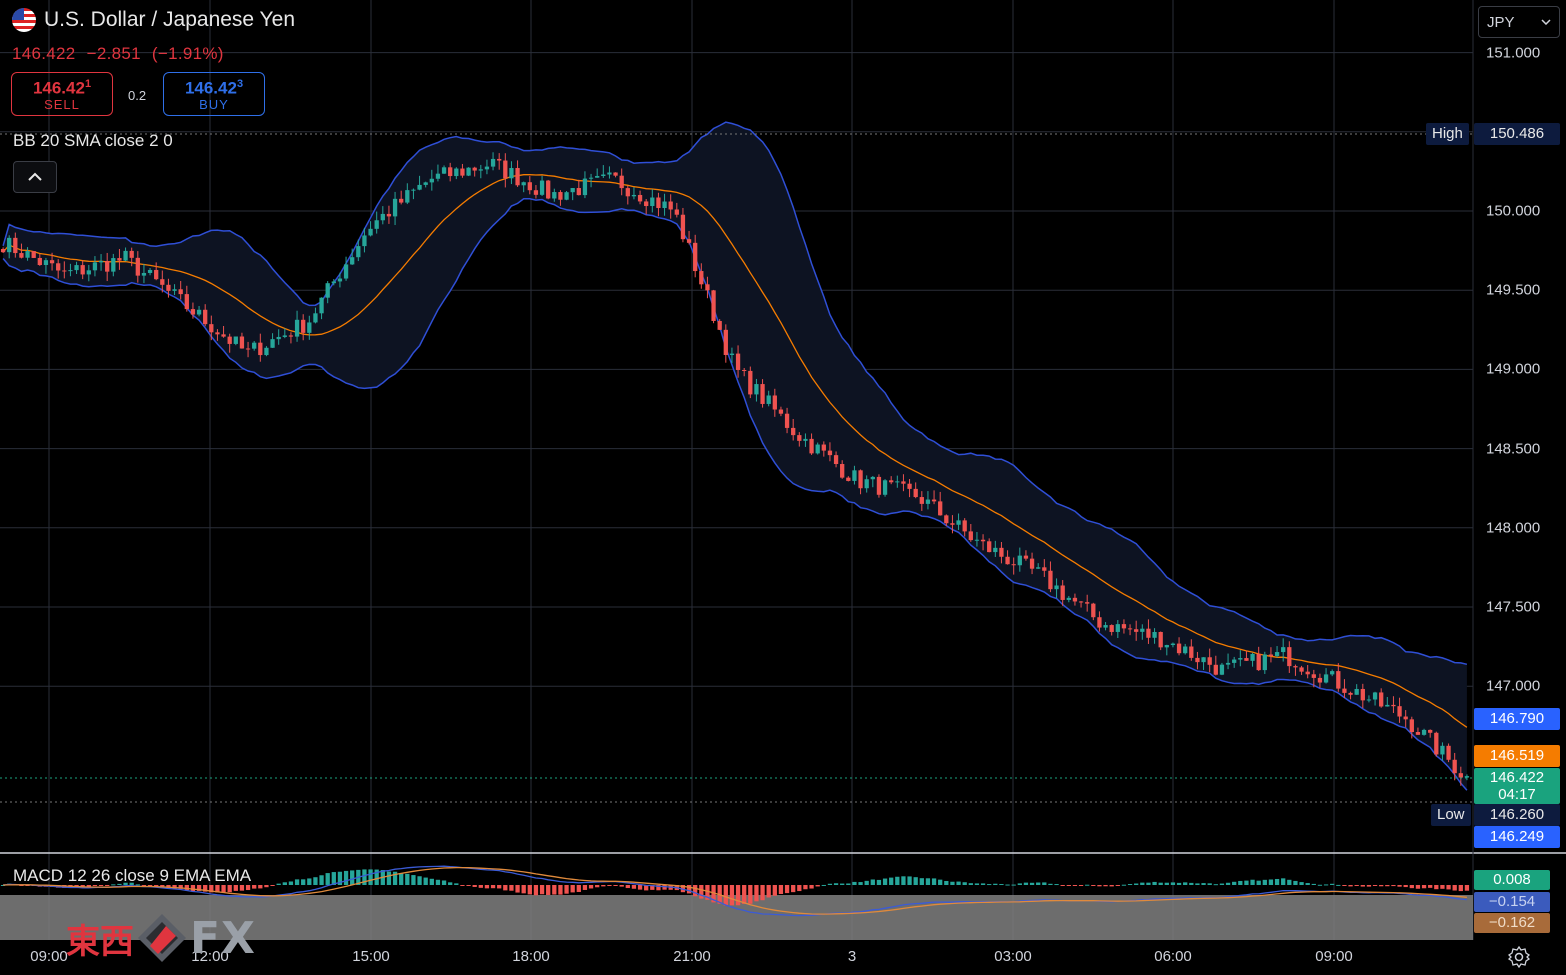  I want to click on price-change: −2.851, so click(113, 53).